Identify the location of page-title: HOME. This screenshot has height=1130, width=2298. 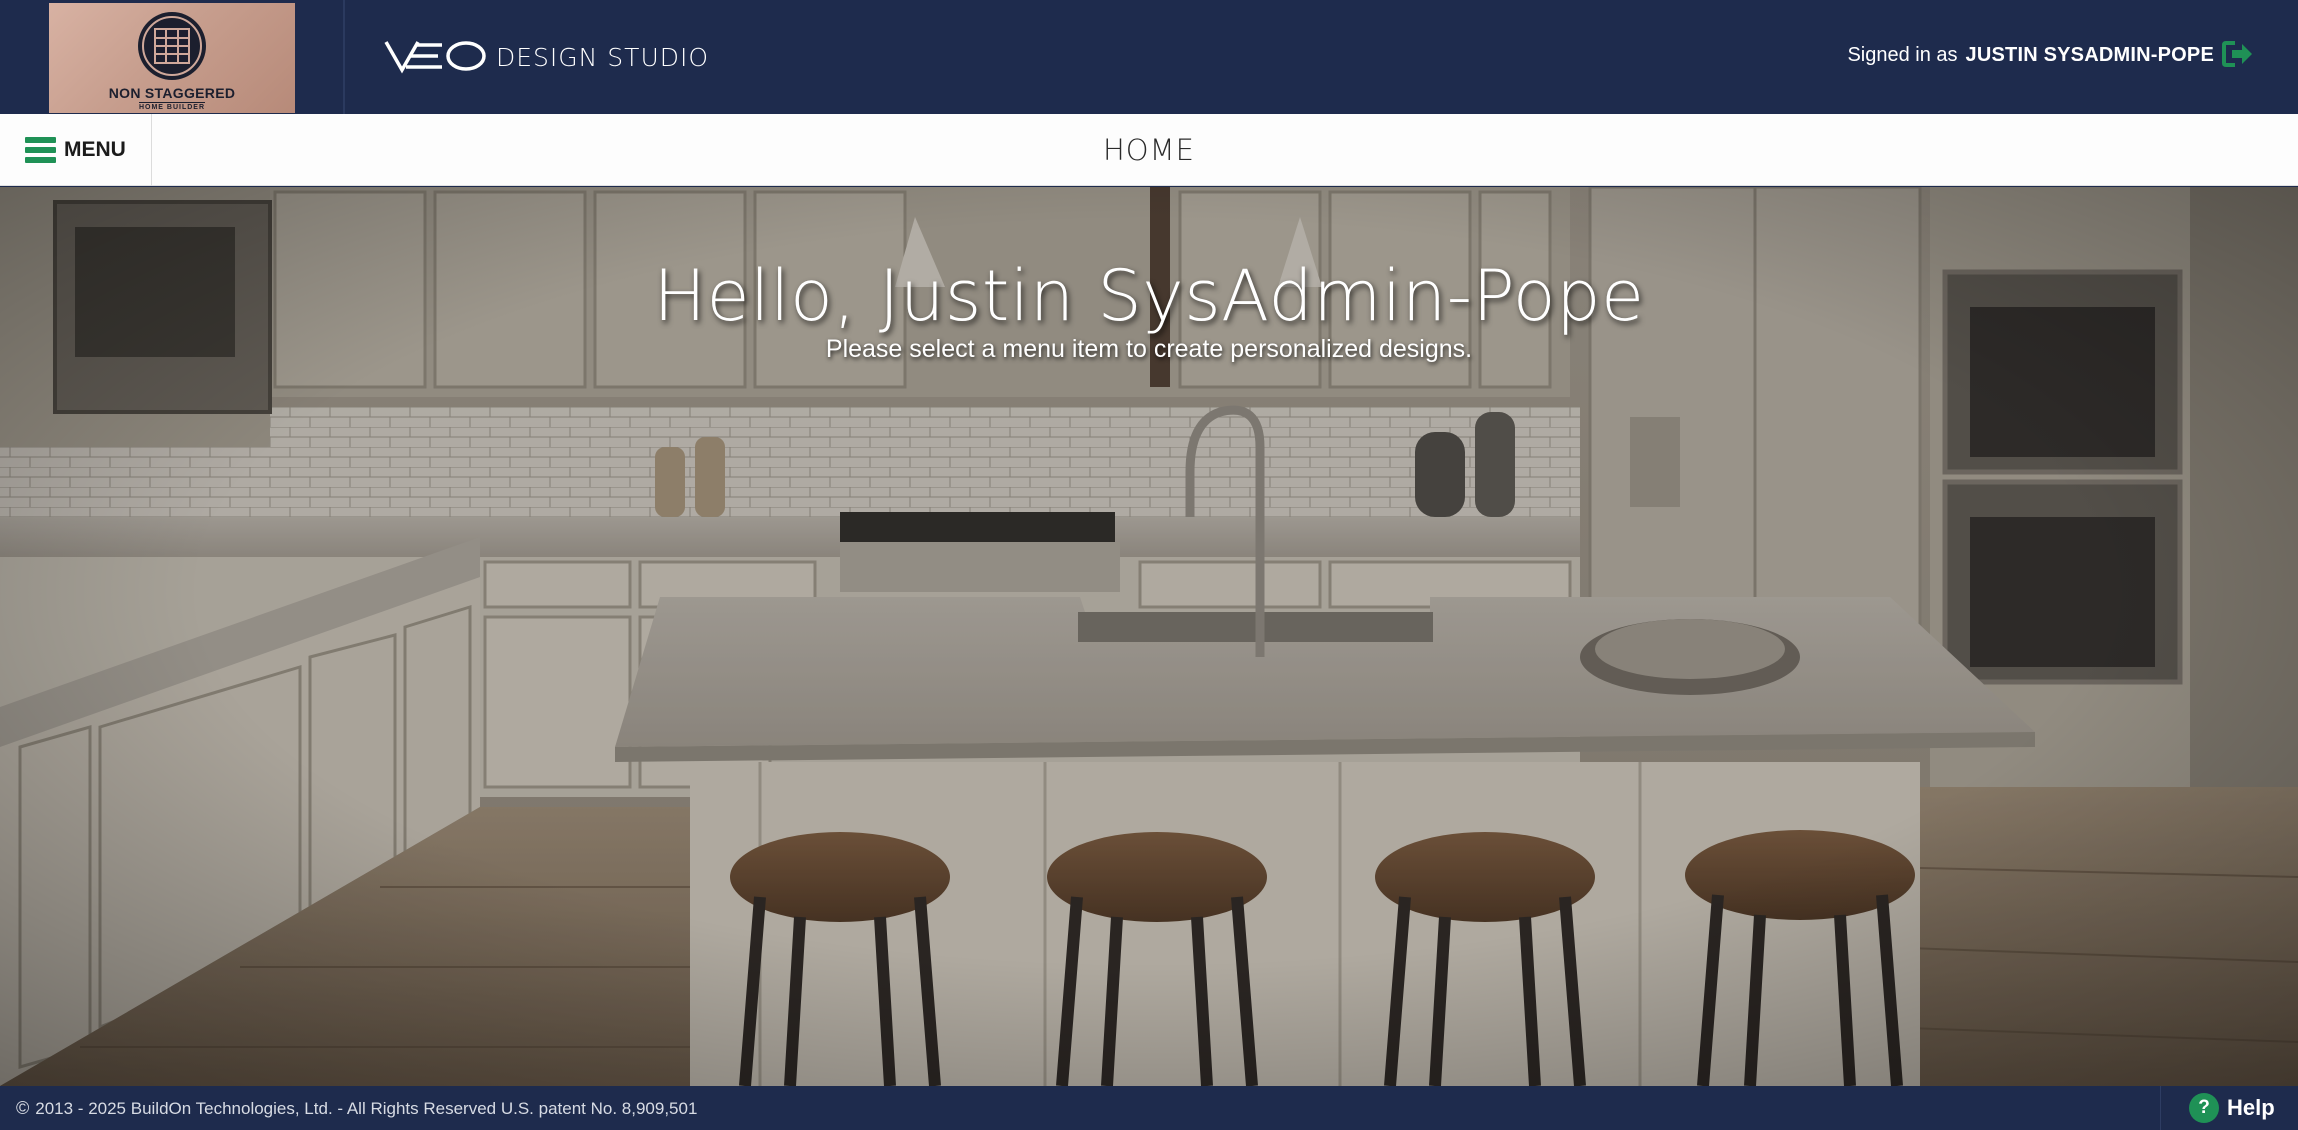
(1149, 150).